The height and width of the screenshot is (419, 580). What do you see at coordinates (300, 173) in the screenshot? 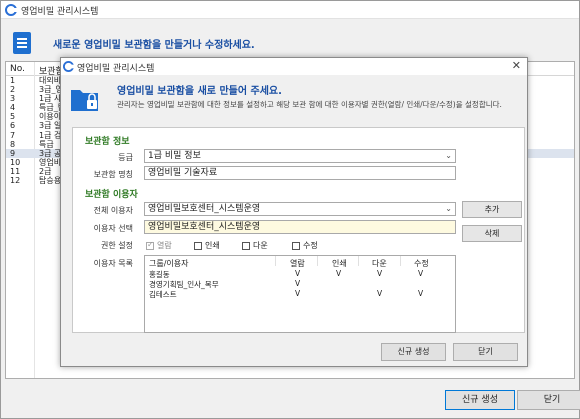
I see `vault-name-input: 영업비밀 기술자료` at bounding box center [300, 173].